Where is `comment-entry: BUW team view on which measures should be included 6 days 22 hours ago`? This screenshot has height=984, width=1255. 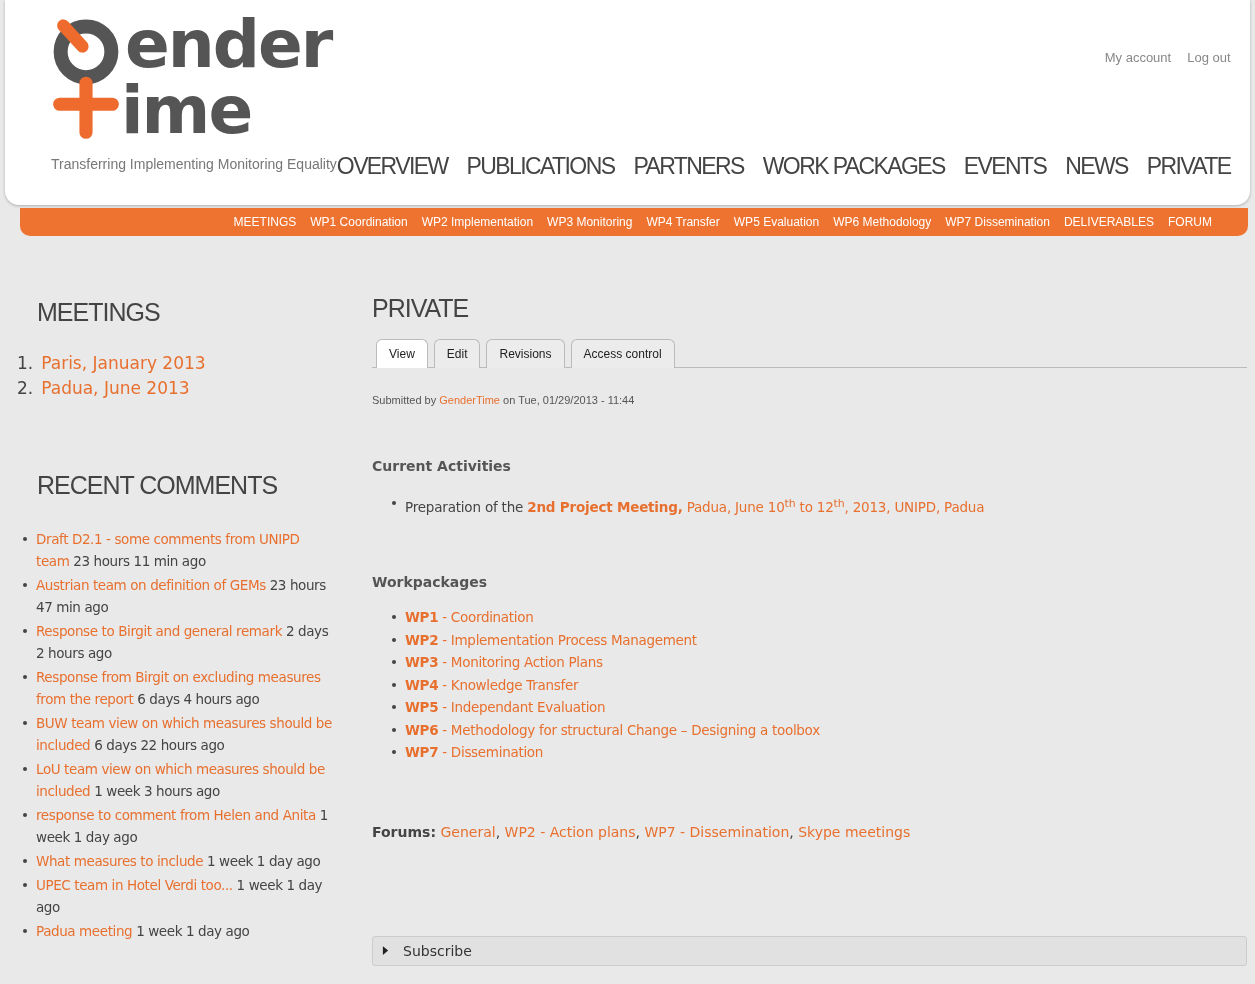 comment-entry: BUW team view on which measures should be included 6 days 22 hours ago is located at coordinates (186, 734).